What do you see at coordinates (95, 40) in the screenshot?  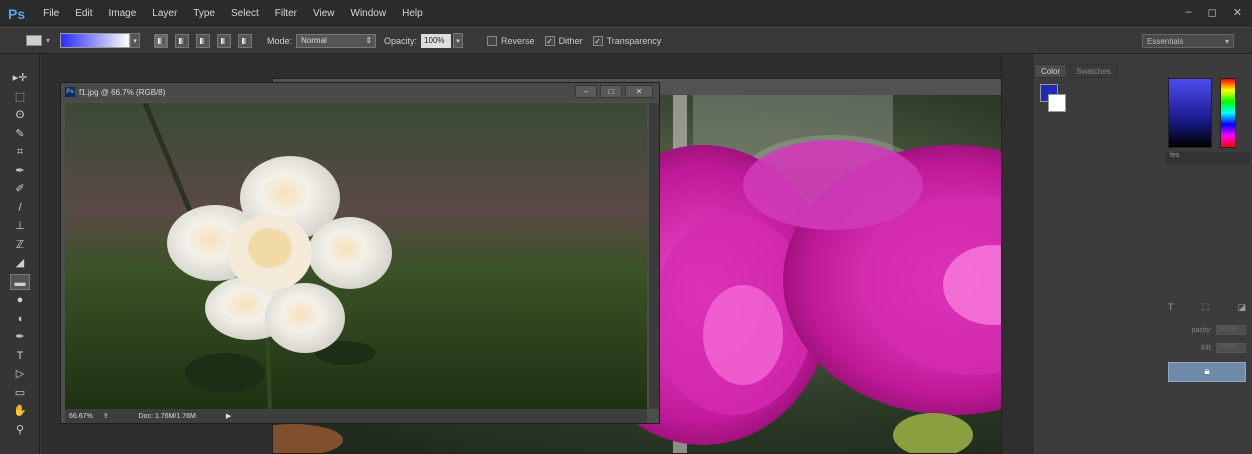 I see `gradient-editor-swatch` at bounding box center [95, 40].